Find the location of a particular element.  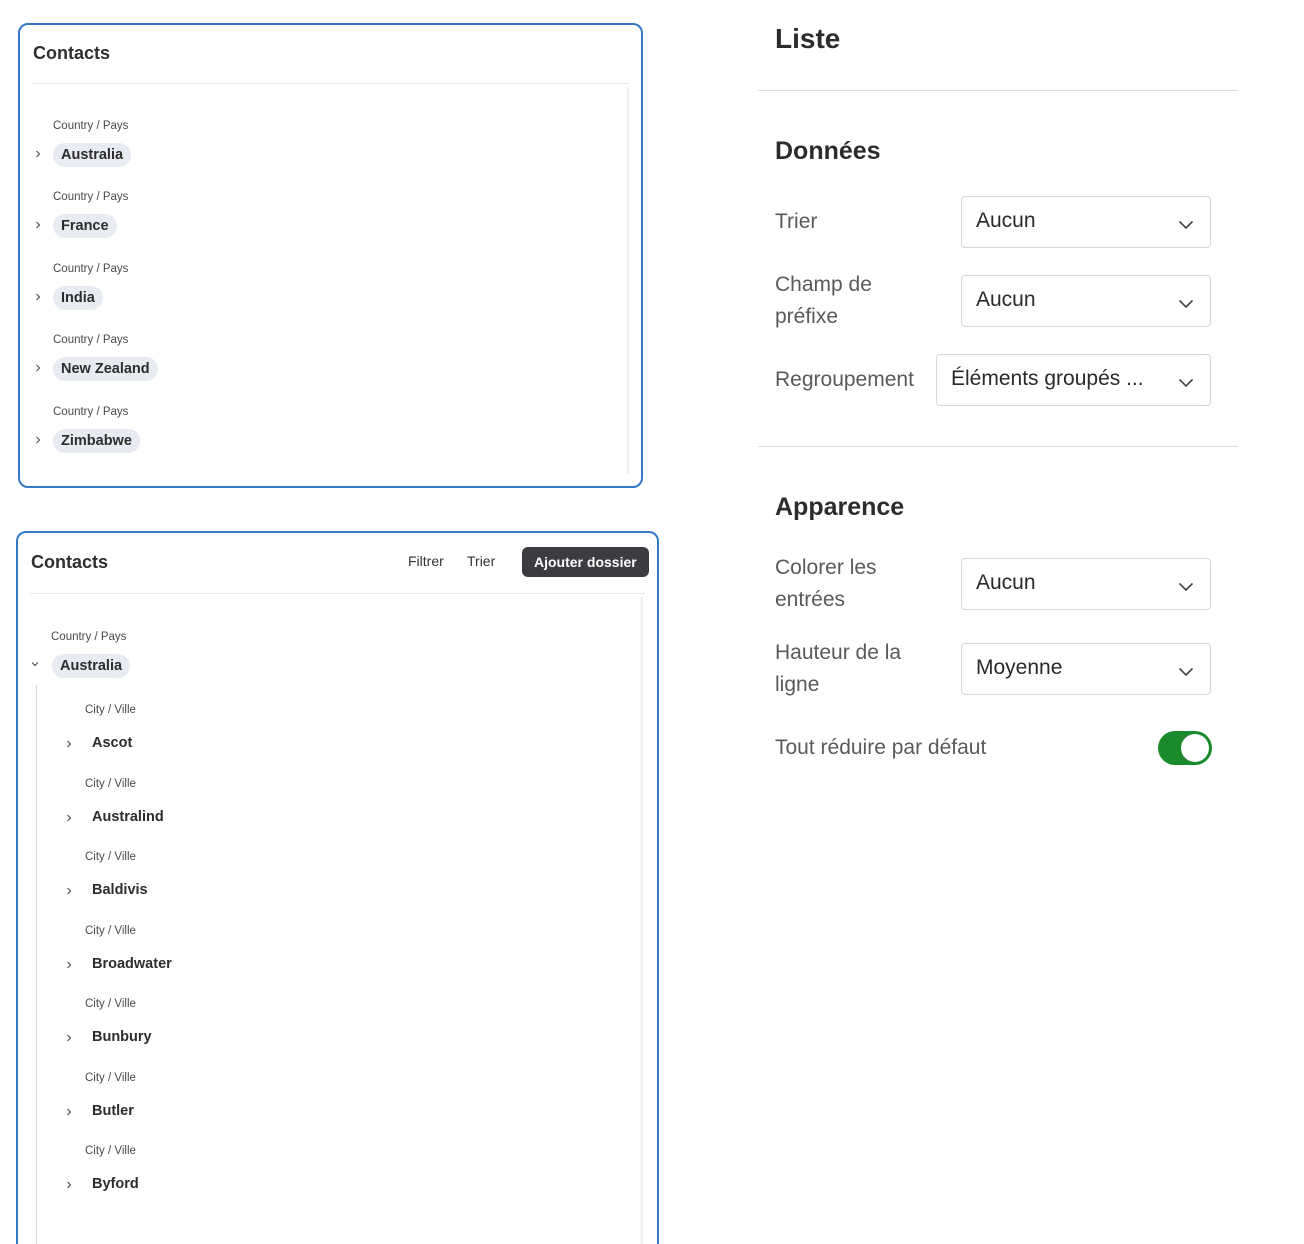

city-name: Australind is located at coordinates (128, 817).